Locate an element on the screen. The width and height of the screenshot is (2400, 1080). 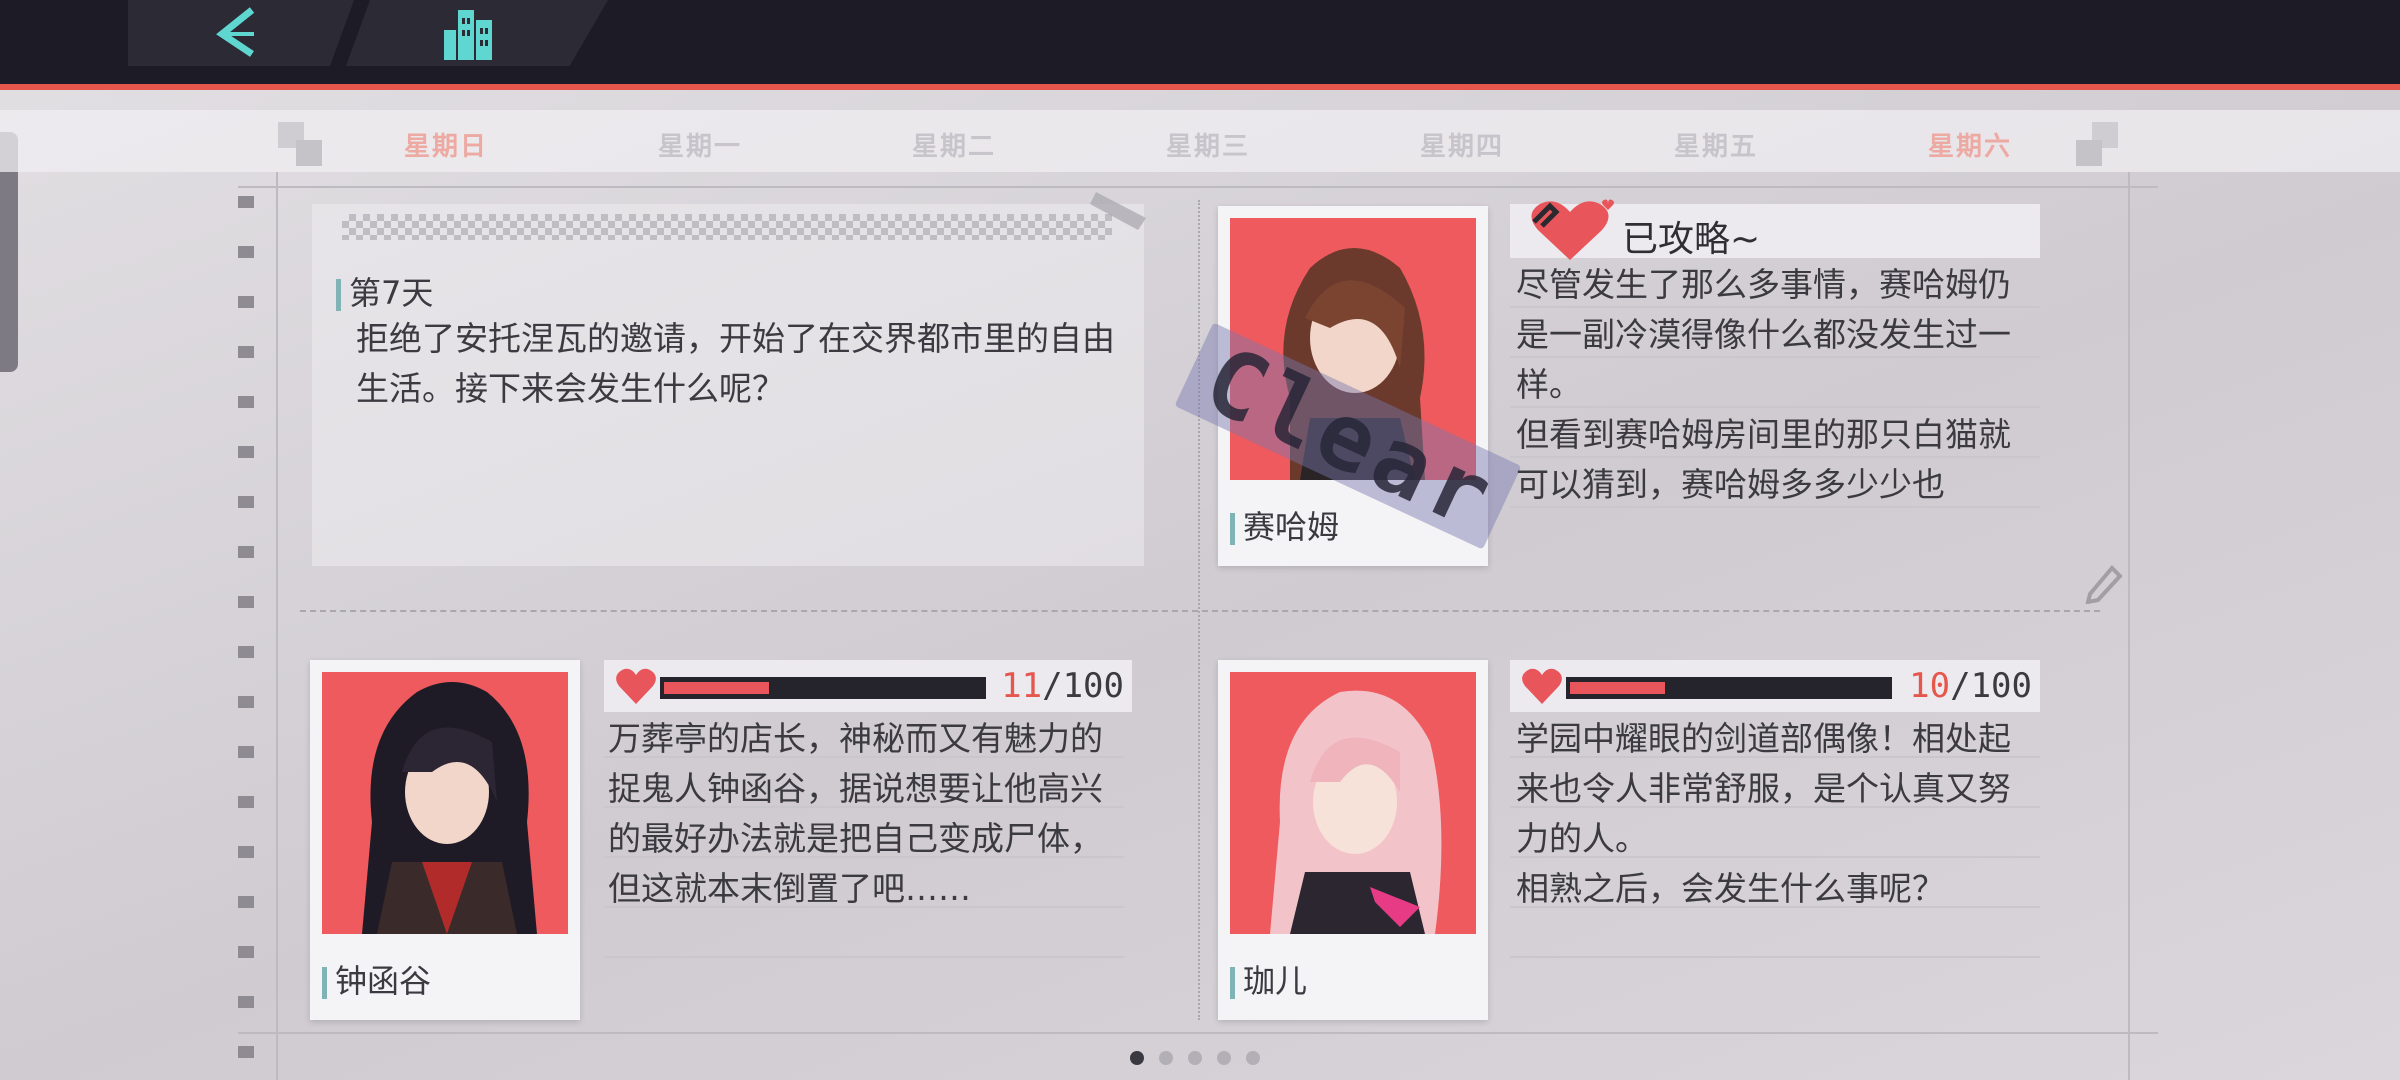
note-checker-border is located at coordinates (727, 227).